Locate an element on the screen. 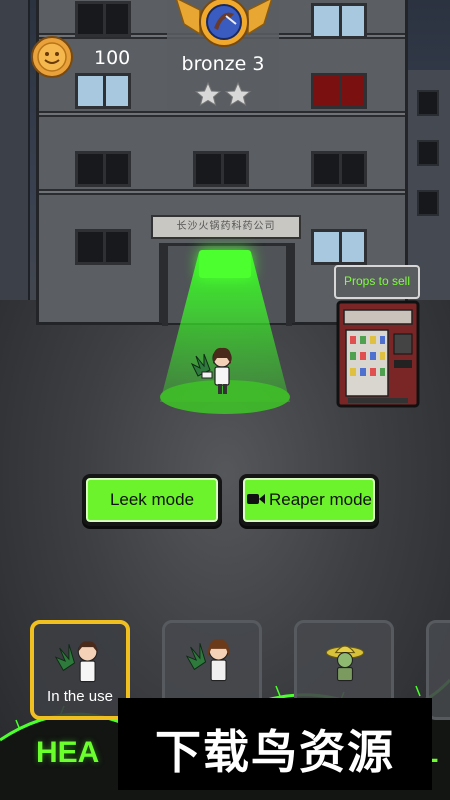 The height and width of the screenshot is (800, 450). watermark-text: 下载鸟资源 is located at coordinates (275, 752).